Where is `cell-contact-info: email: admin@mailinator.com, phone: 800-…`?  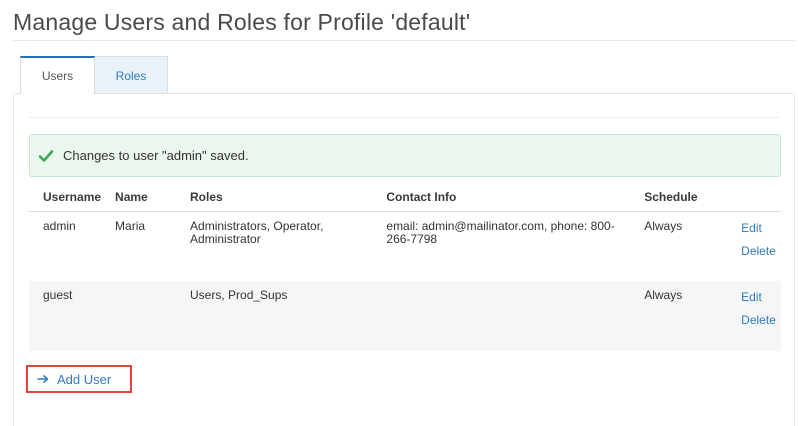
cell-contact-info: email: admin@mailinator.com, phone: 800-… is located at coordinates (501, 246).